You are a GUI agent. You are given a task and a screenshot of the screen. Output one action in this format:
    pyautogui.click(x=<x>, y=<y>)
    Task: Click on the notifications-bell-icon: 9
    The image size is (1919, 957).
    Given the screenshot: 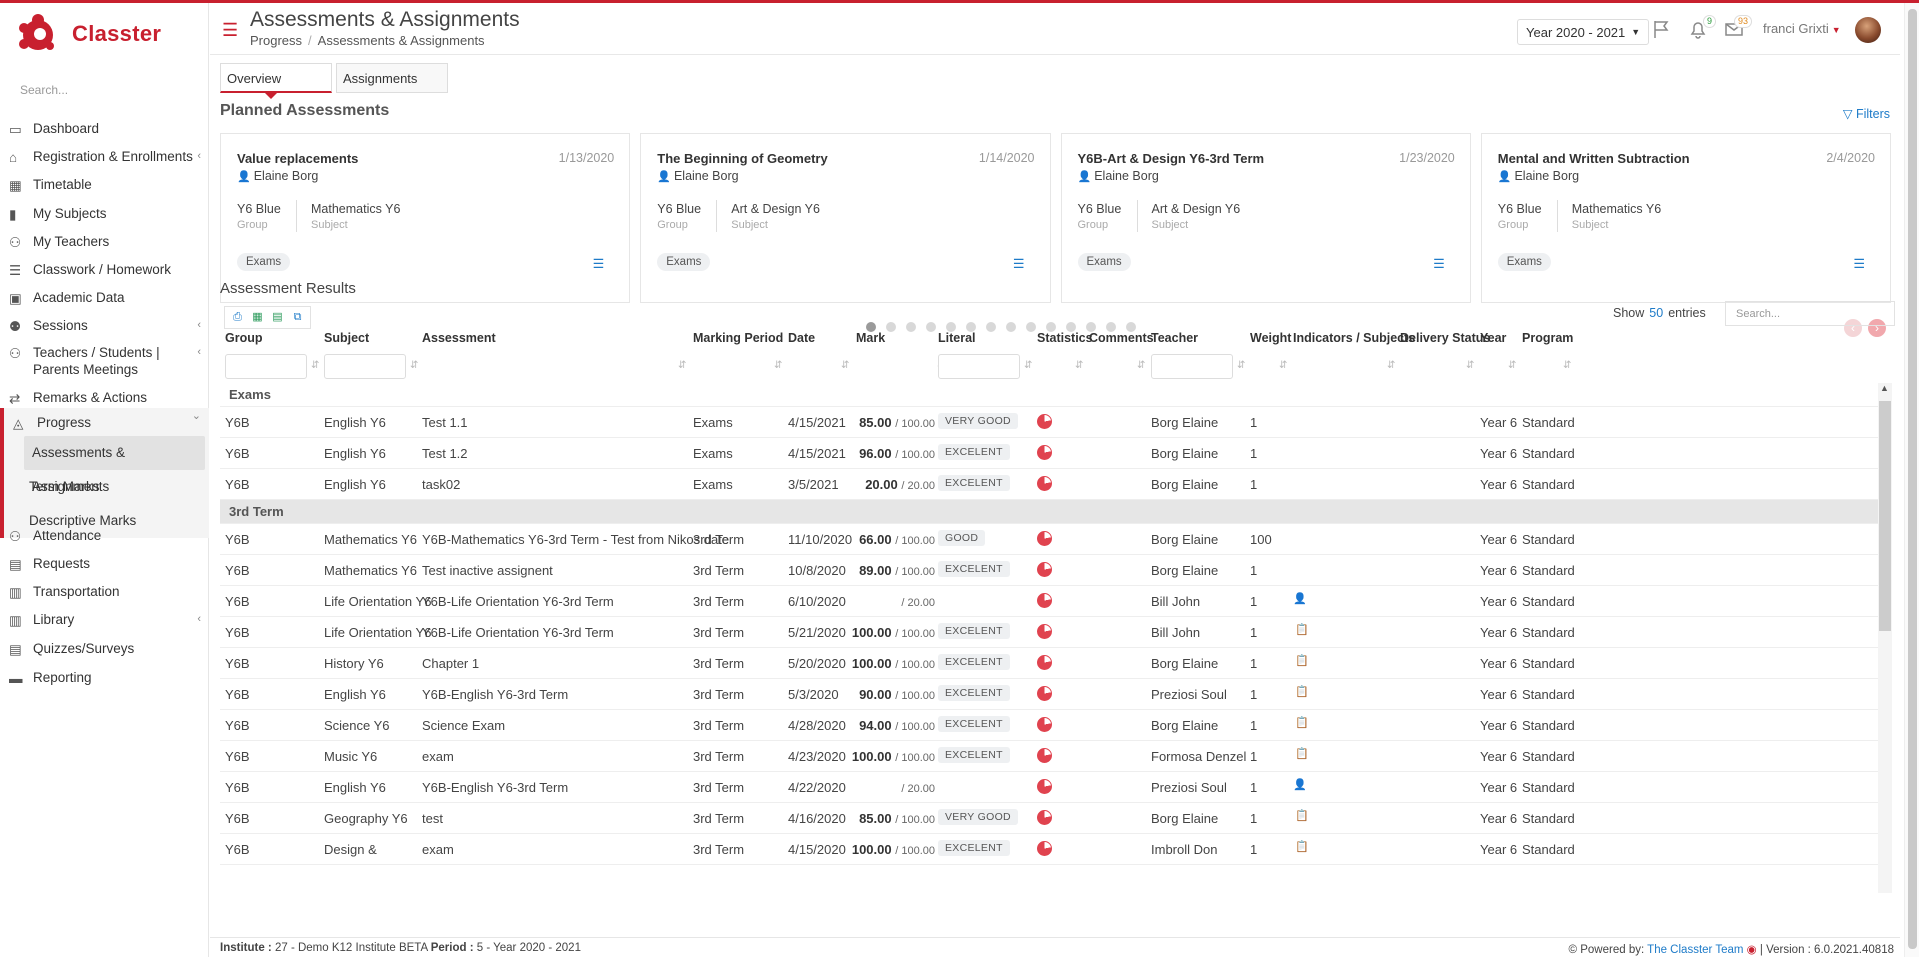 What is the action you would take?
    pyautogui.click(x=1702, y=27)
    